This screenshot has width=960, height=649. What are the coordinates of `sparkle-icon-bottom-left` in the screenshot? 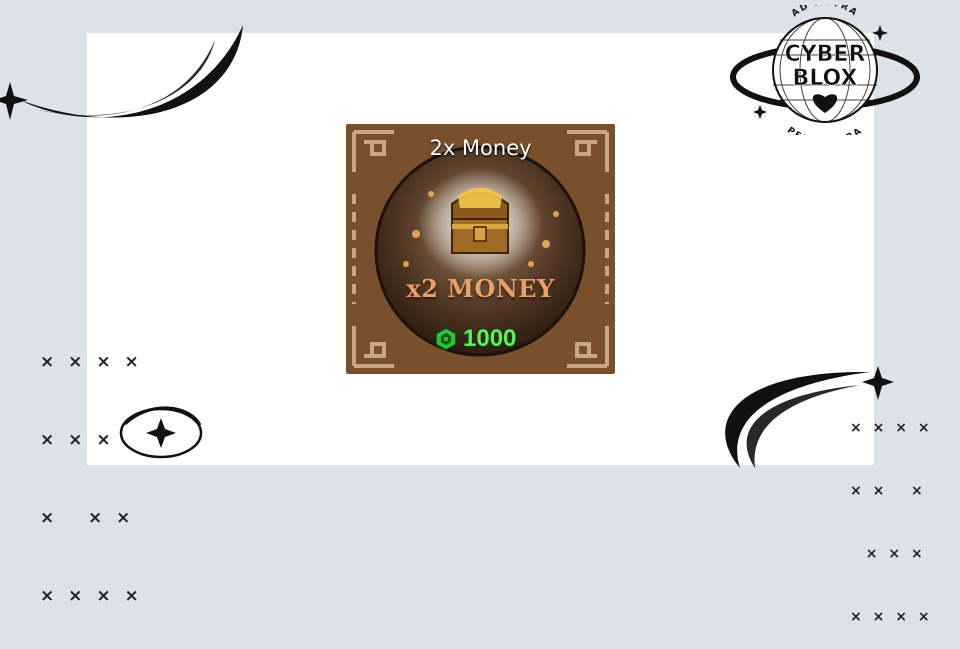 It's located at (161, 433).